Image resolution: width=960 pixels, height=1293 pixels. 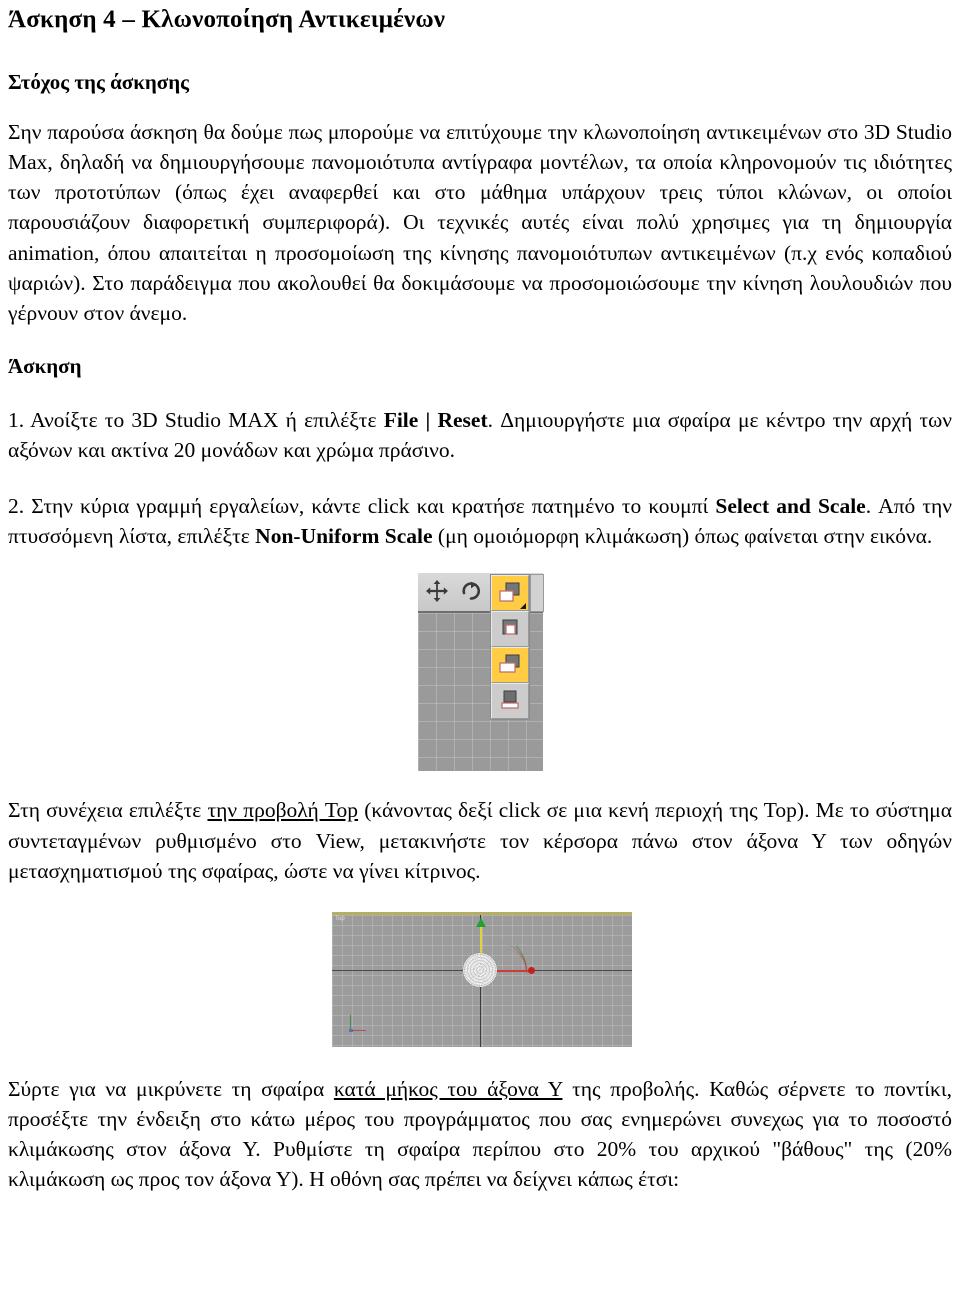 I want to click on select-and-squash-icon, so click(x=510, y=629).